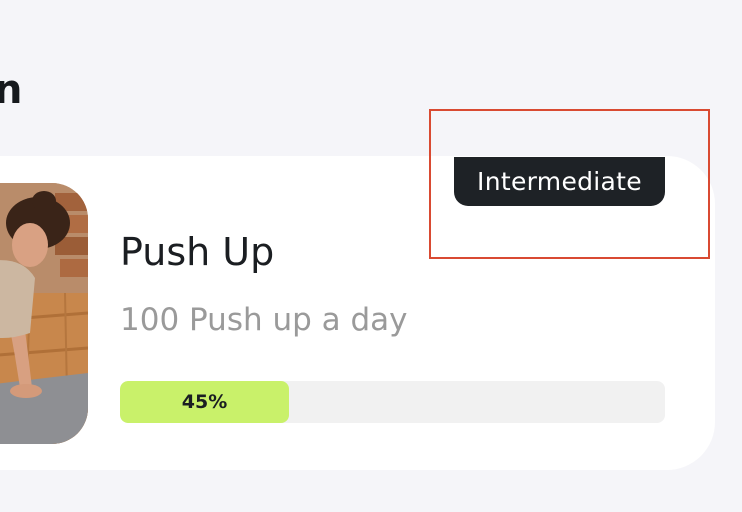 This screenshot has height=512, width=742. I want to click on progress-label: 45%, so click(204, 402).